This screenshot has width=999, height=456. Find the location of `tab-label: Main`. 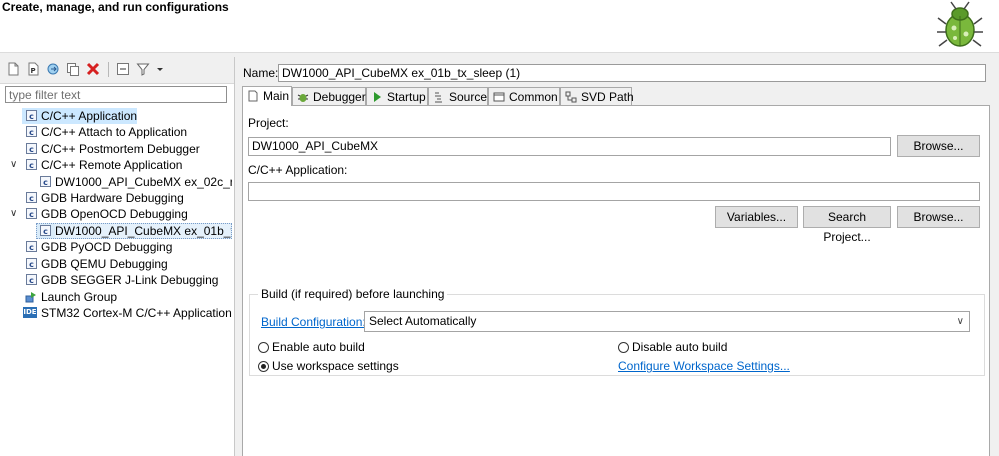

tab-label: Main is located at coordinates (276, 96).